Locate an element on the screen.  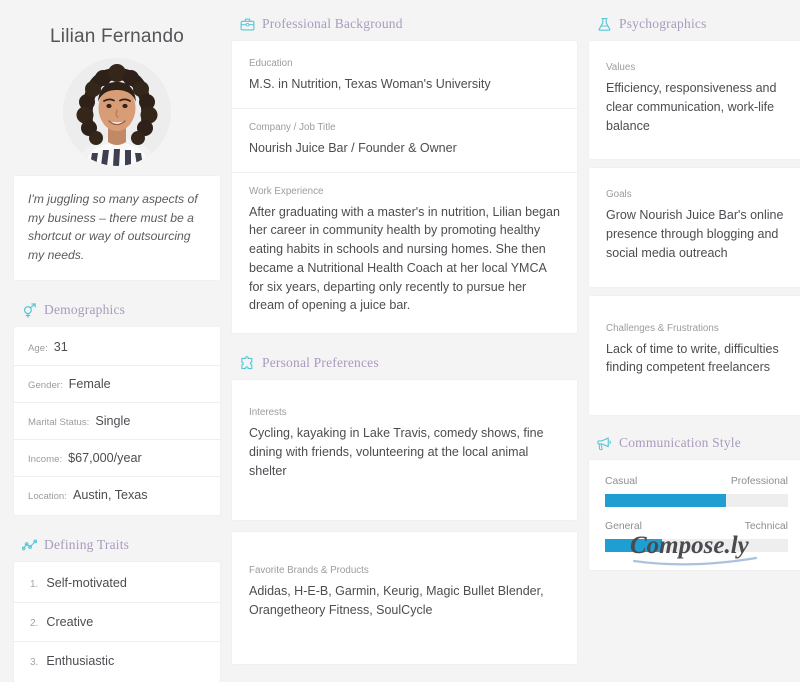
page-title: Lilian Fernando is located at coordinates (117, 36).